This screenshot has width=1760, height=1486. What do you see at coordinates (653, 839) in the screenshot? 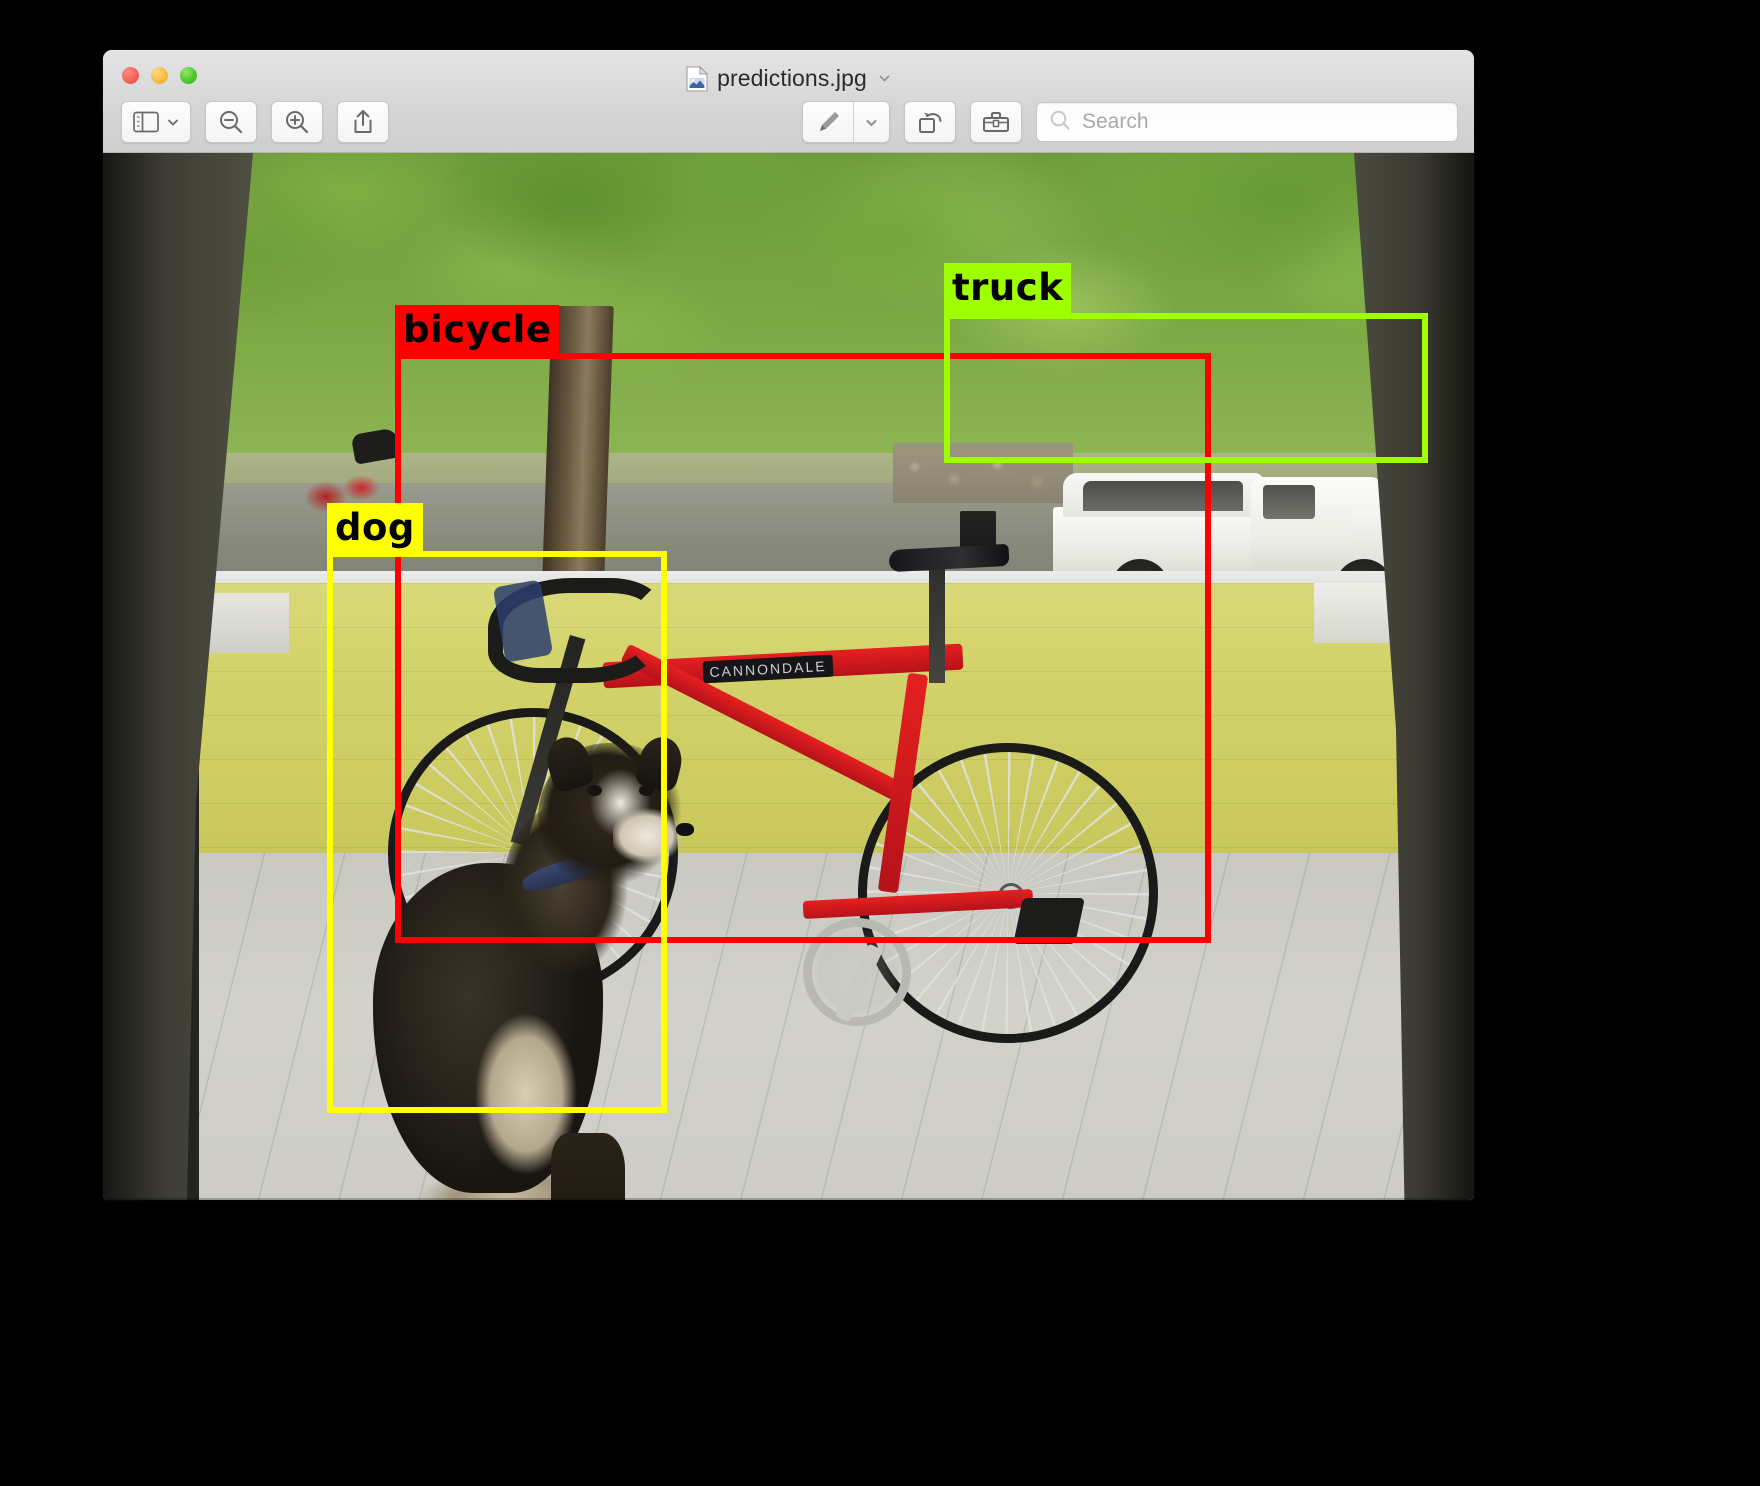
I see `dog-snout` at bounding box center [653, 839].